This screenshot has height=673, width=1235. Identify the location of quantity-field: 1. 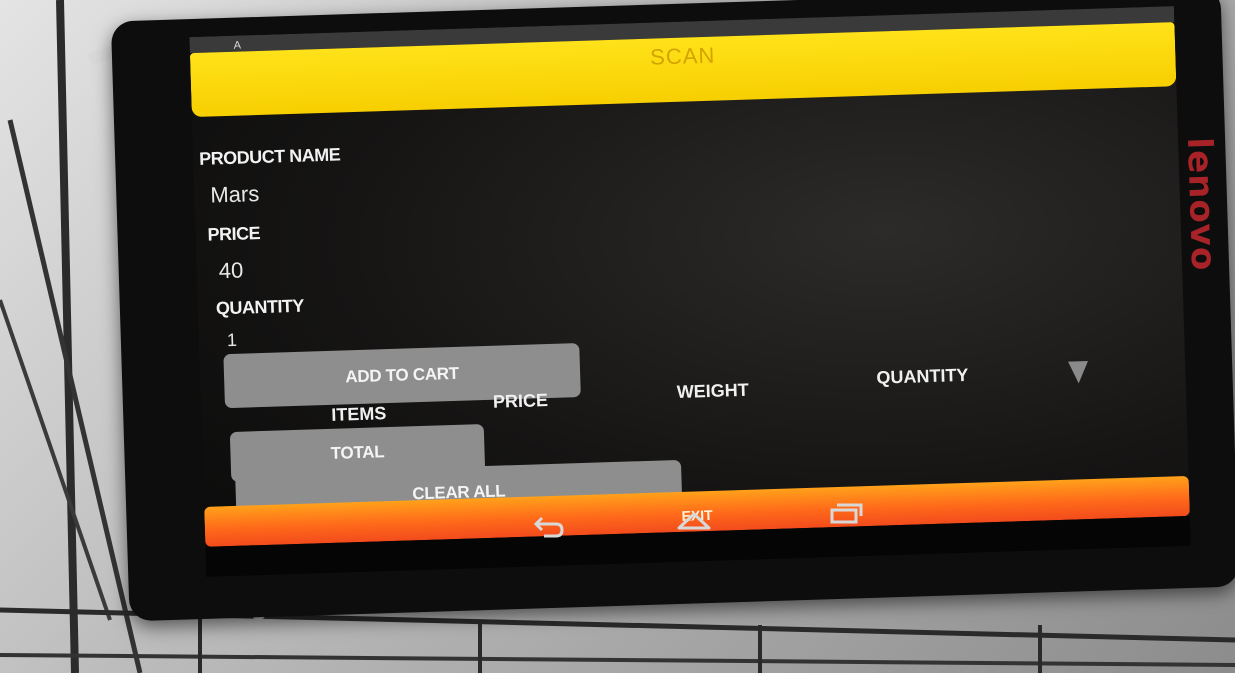
(232, 340).